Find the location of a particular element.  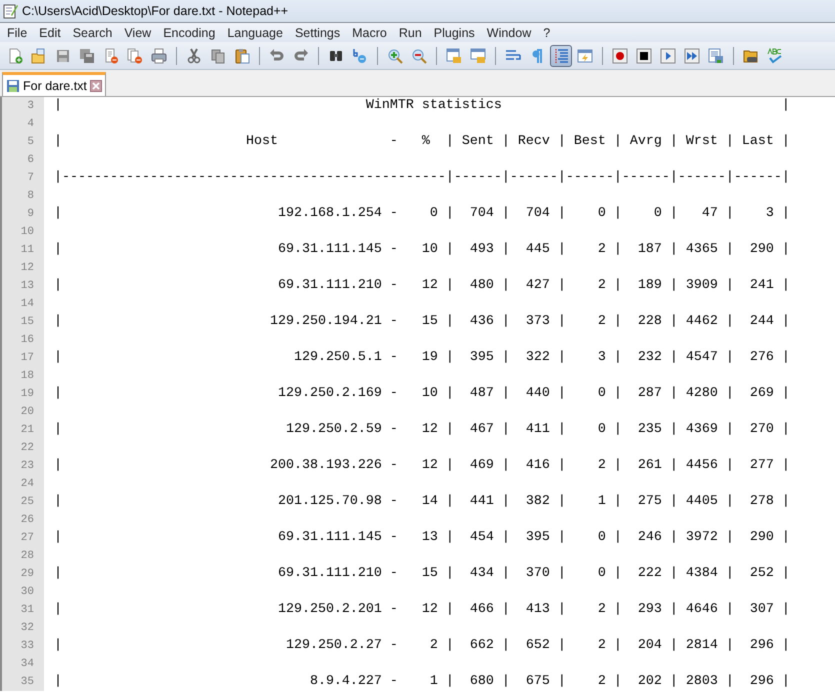

window-title: C:\Users\Acid\Desktop\For dare.txt - Notepad++ is located at coordinates (155, 11).